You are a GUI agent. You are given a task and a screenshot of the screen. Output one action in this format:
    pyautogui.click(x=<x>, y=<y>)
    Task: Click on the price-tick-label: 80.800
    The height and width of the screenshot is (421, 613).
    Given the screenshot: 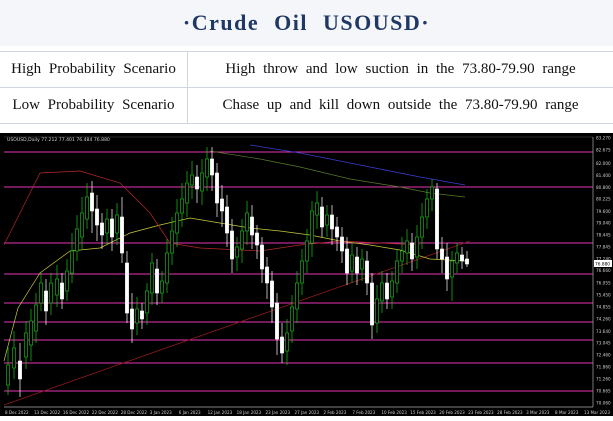 What is the action you would take?
    pyautogui.click(x=603, y=187)
    